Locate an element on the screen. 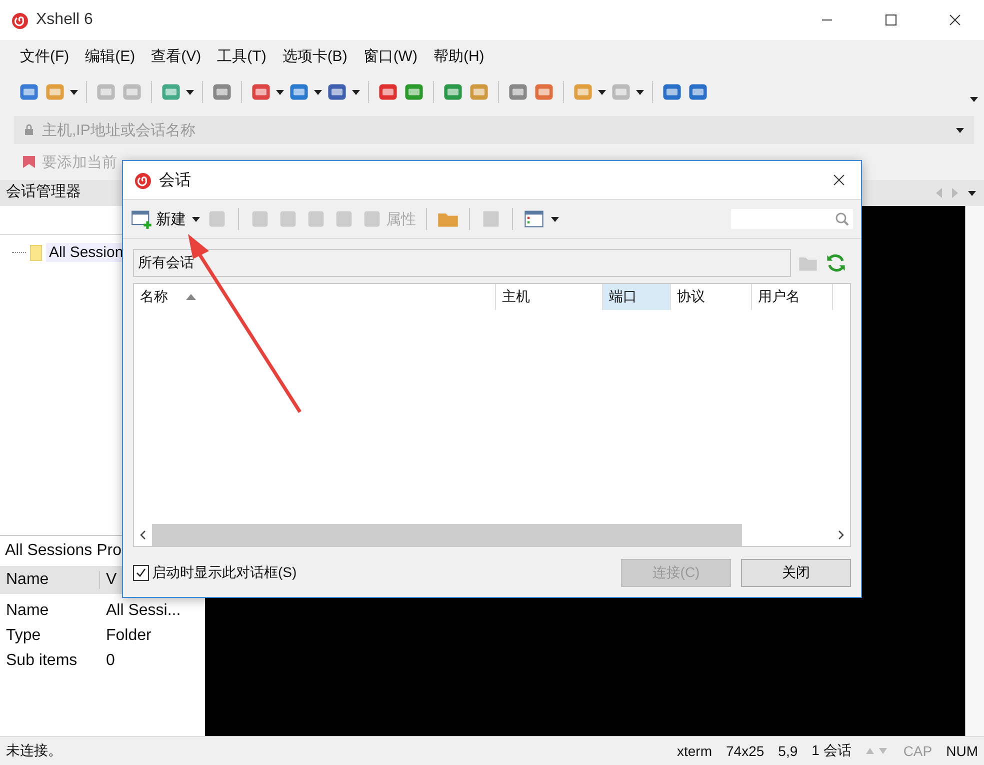  address-bar: 主机,IP地址或会话名称 is located at coordinates (494, 130).